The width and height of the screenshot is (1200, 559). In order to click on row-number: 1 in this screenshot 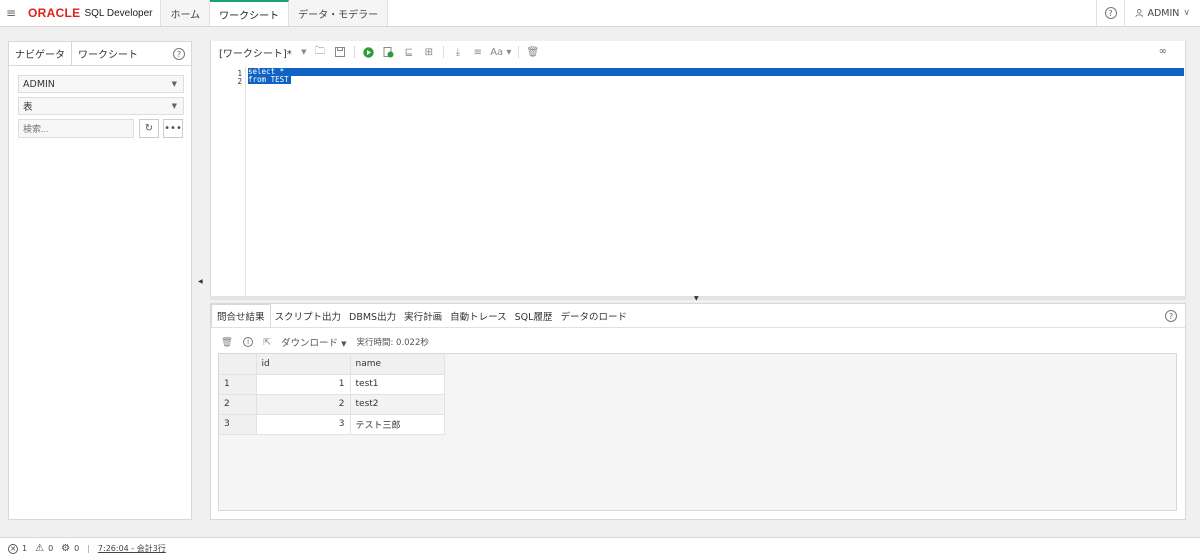, I will do `click(238, 384)`.